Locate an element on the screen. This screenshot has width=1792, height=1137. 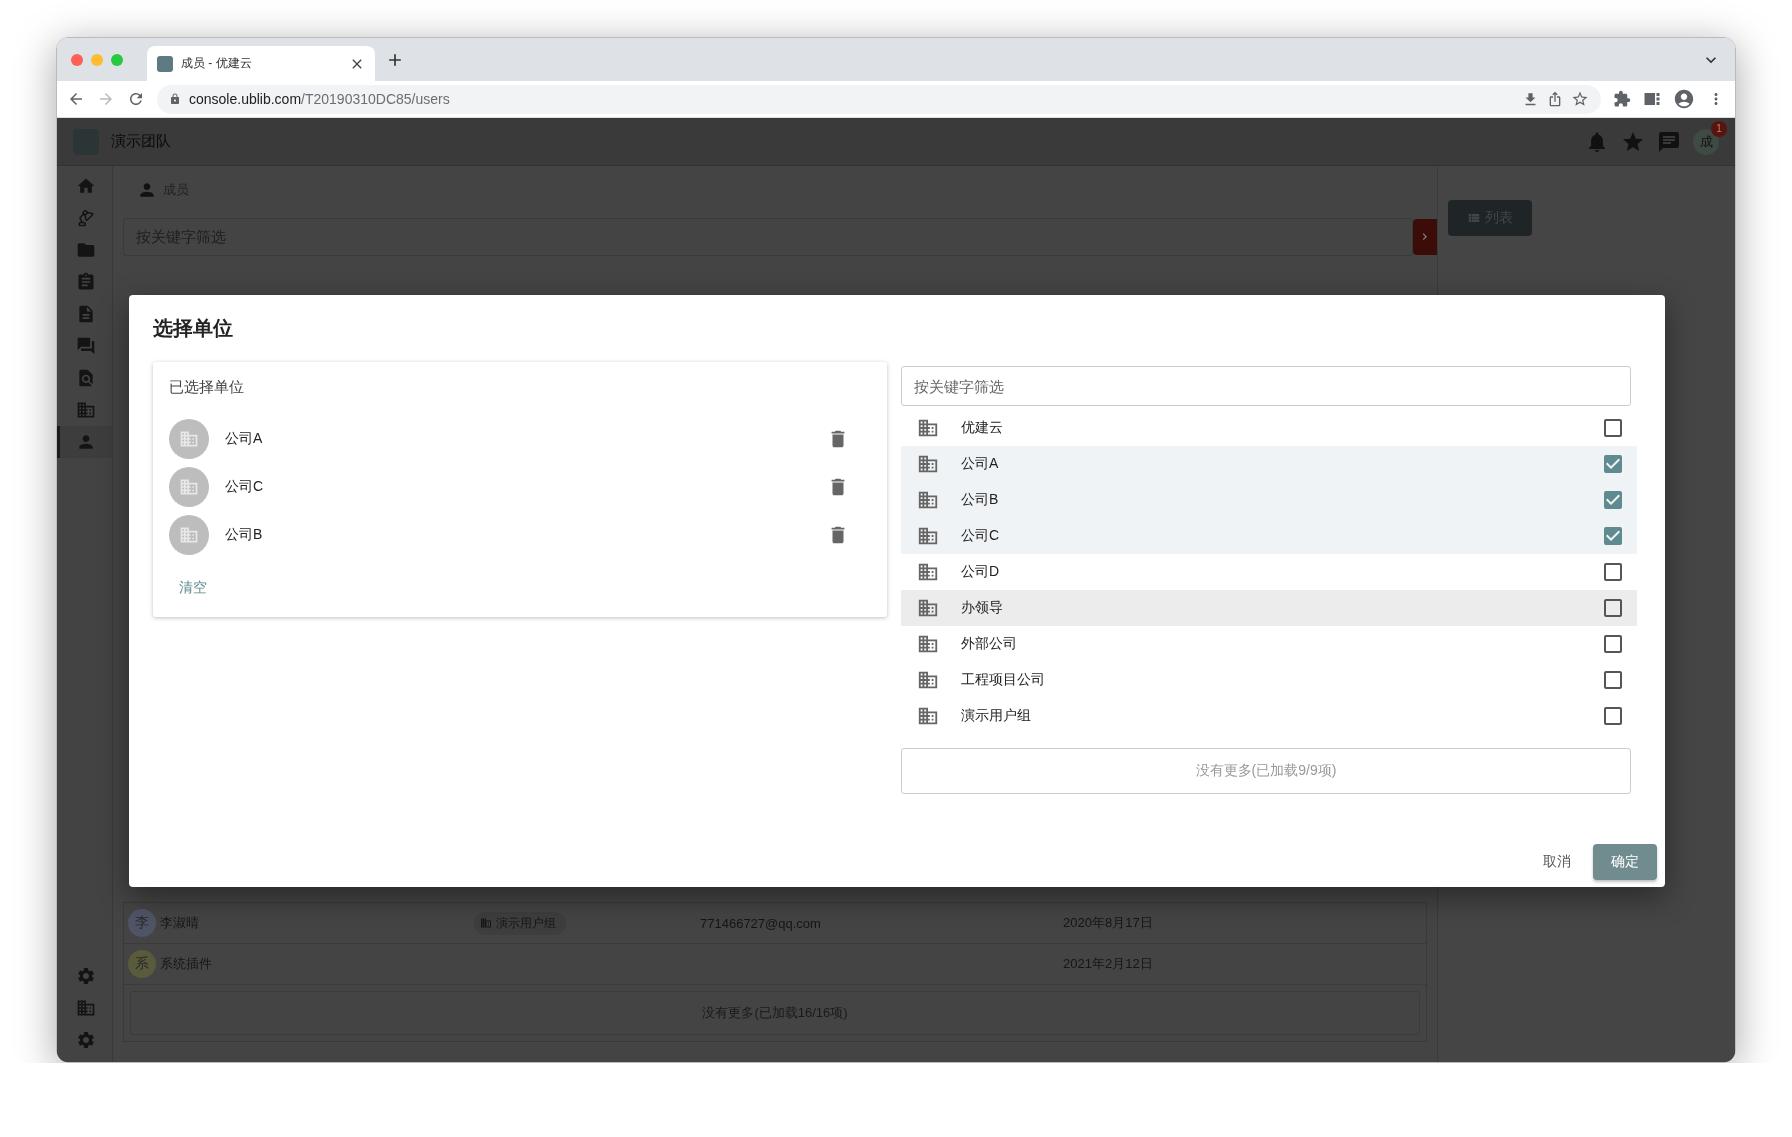
dialog-title: 选择单位 is located at coordinates (193, 328).